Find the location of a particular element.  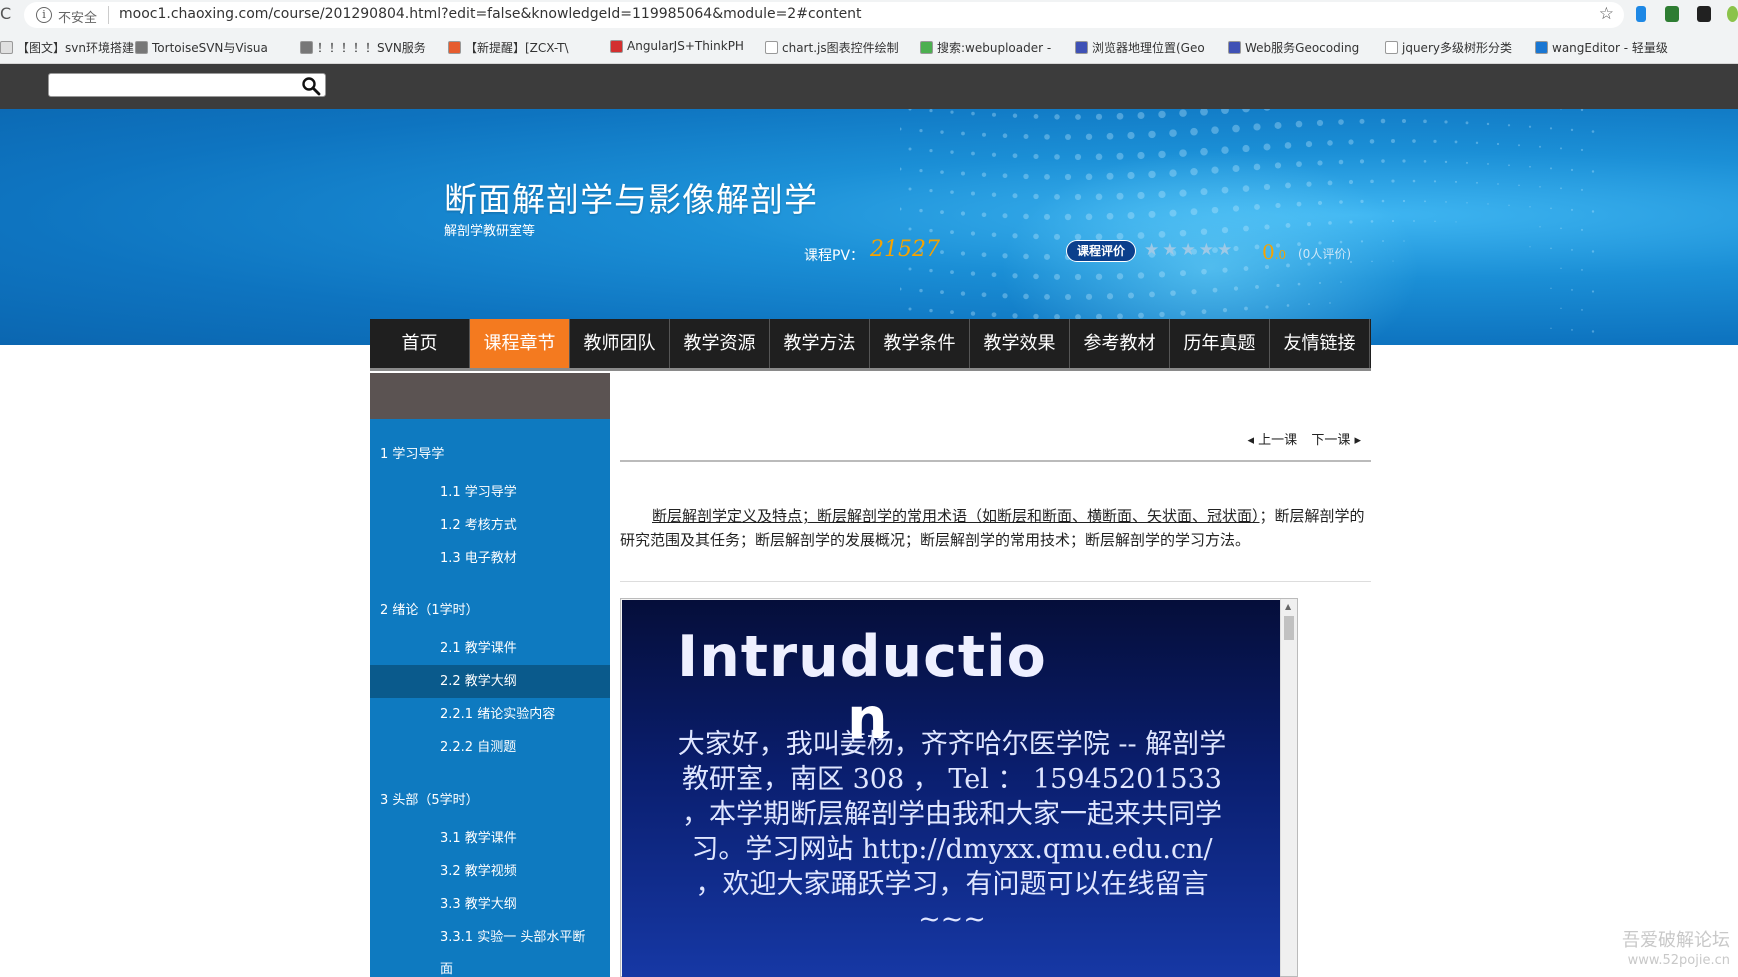

bookmark-star-icon: ☆ is located at coordinates (1606, 14).